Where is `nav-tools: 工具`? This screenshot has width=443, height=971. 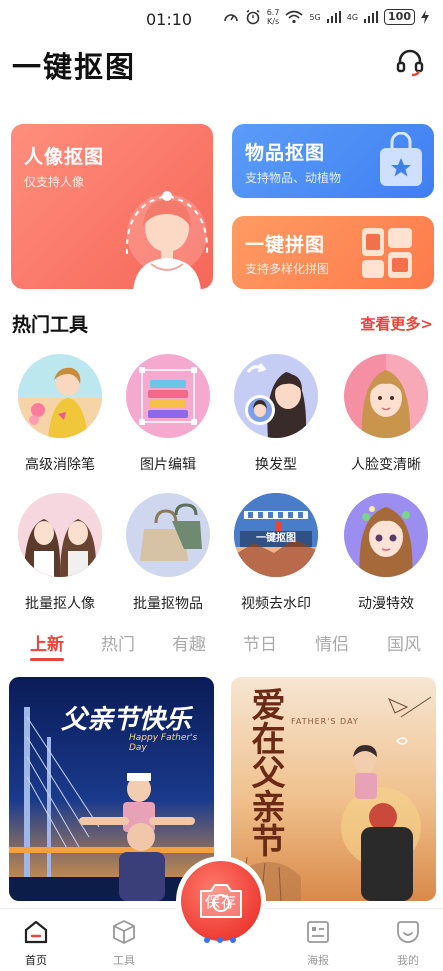
nav-tools: 工具 is located at coordinates (124, 943).